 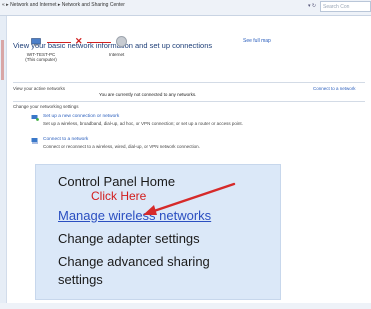 I want to click on change-advanced-sharing-link-line2: settings, so click(x=80, y=279).